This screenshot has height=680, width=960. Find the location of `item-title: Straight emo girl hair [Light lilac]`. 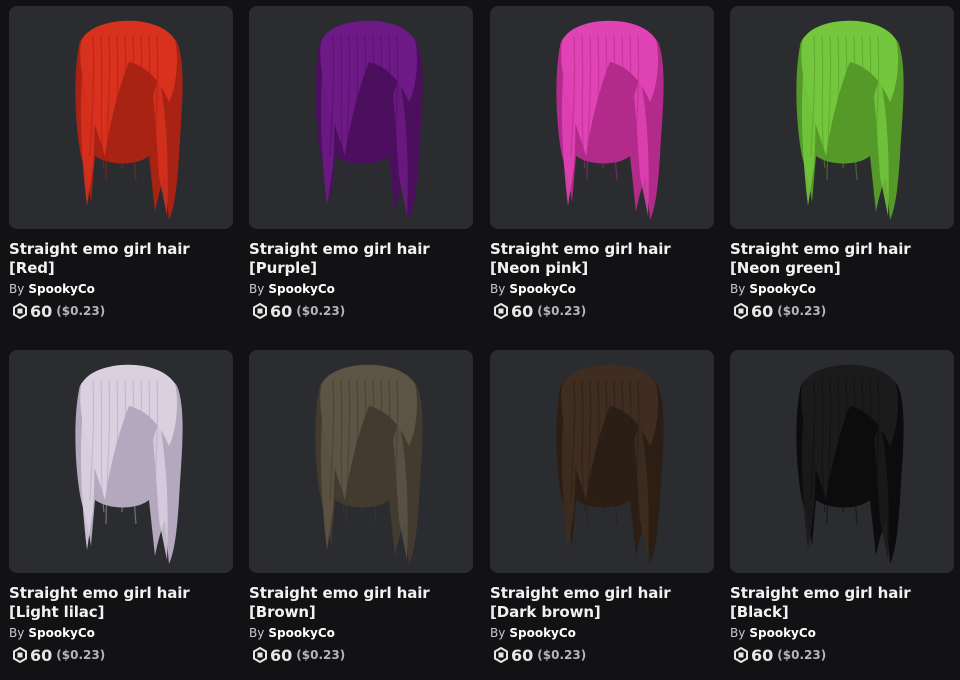

item-title: Straight emo girl hair [Light lilac] is located at coordinates (121, 603).